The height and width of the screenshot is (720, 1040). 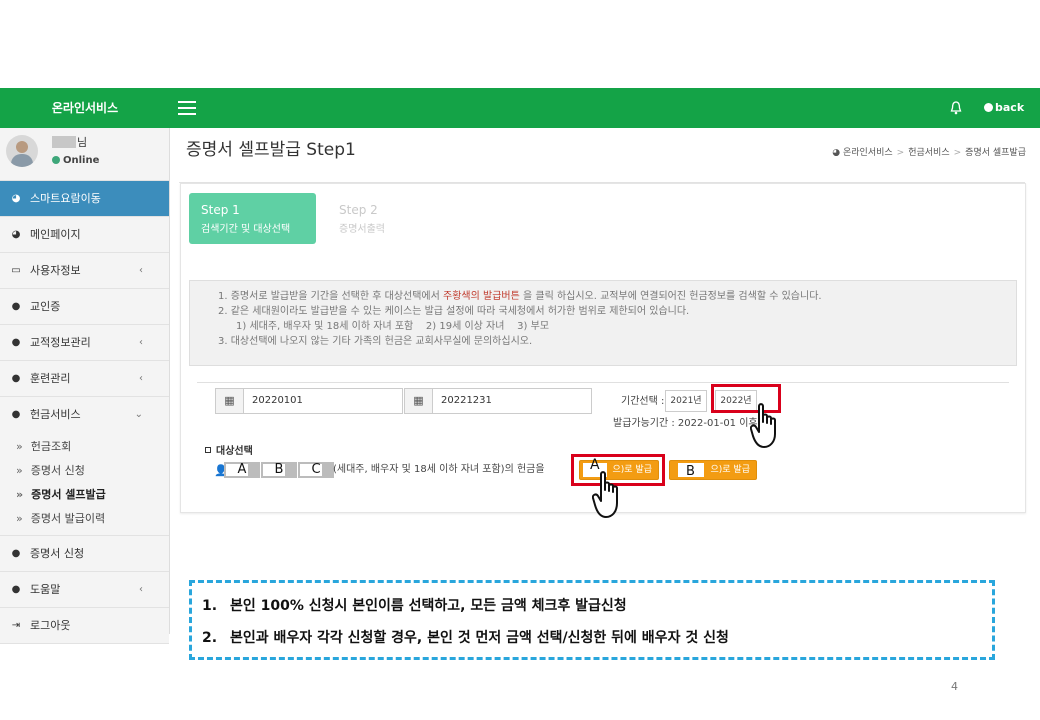 I want to click on top-navbar: 온라인서비스 back, so click(x=520, y=108).